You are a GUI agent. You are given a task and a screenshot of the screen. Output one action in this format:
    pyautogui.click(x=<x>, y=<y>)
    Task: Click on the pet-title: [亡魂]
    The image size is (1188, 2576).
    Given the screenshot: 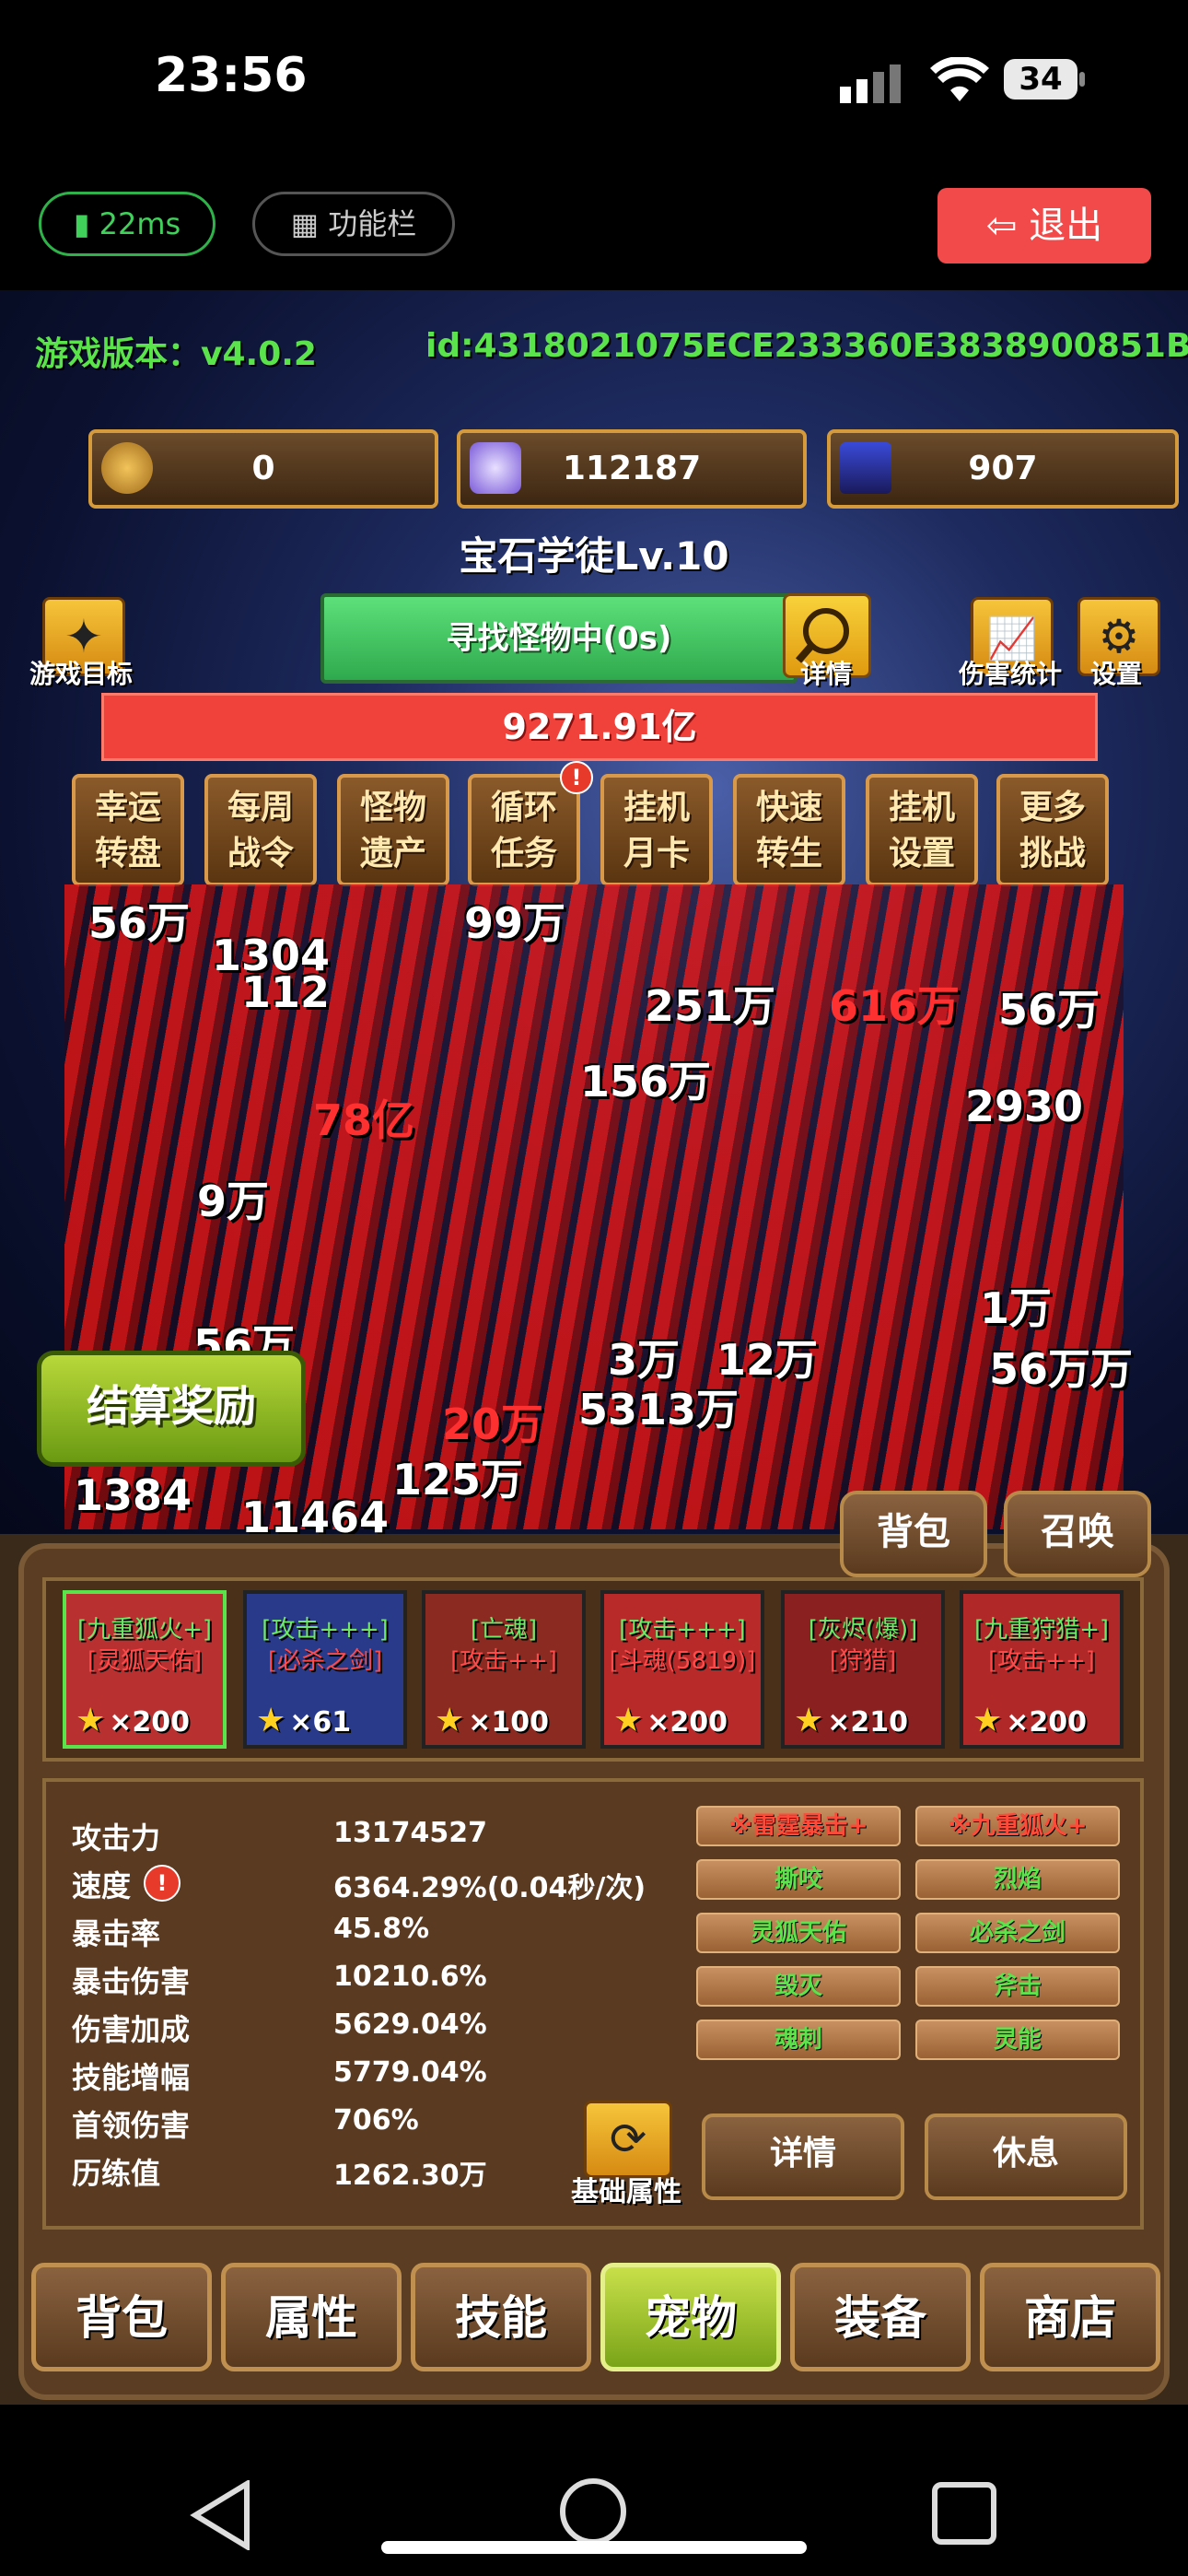 What is the action you would take?
    pyautogui.click(x=504, y=1630)
    